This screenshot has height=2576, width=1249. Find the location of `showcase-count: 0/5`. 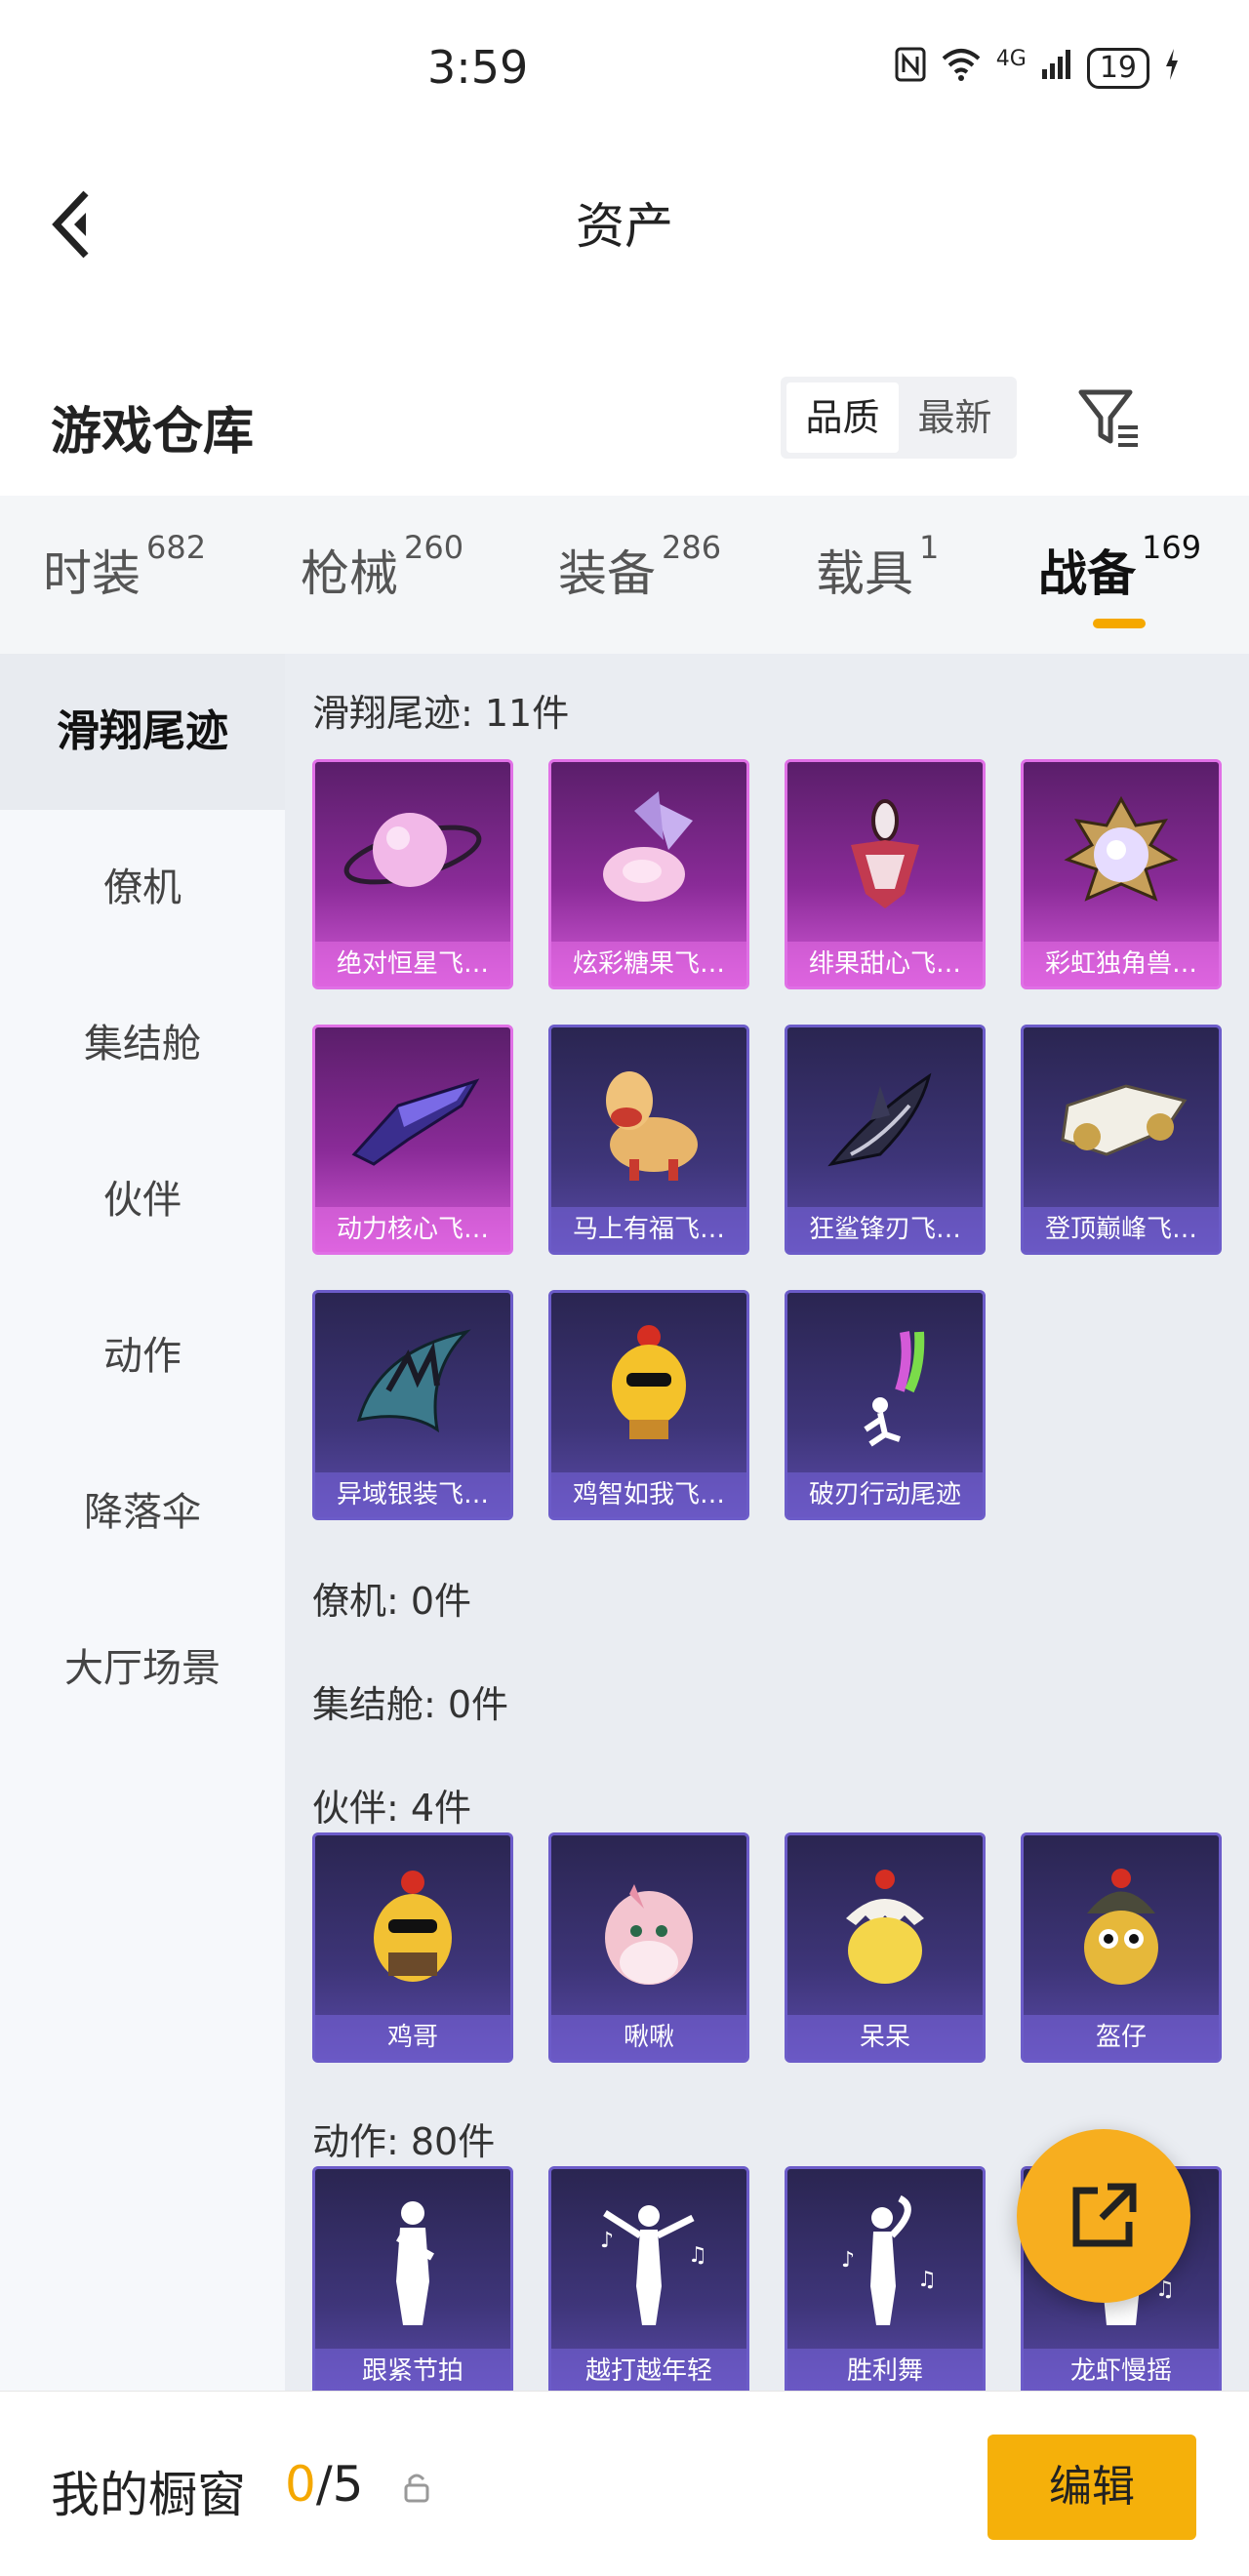

showcase-count: 0/5 is located at coordinates (324, 2484).